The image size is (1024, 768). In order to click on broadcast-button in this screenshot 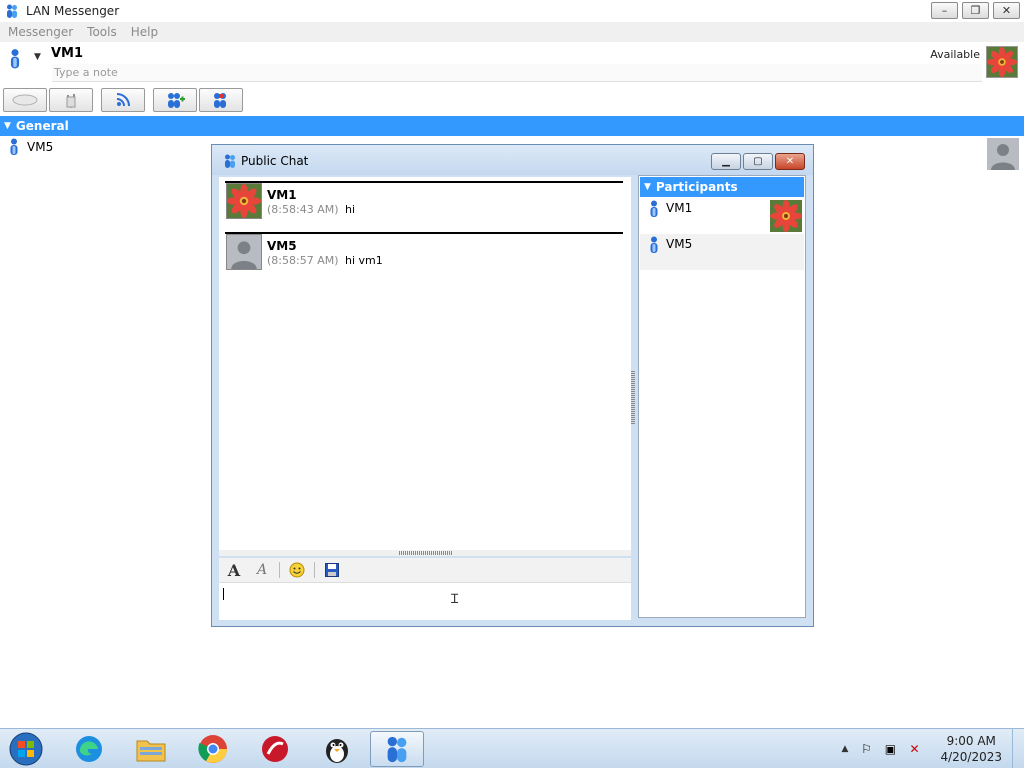, I will do `click(123, 100)`.